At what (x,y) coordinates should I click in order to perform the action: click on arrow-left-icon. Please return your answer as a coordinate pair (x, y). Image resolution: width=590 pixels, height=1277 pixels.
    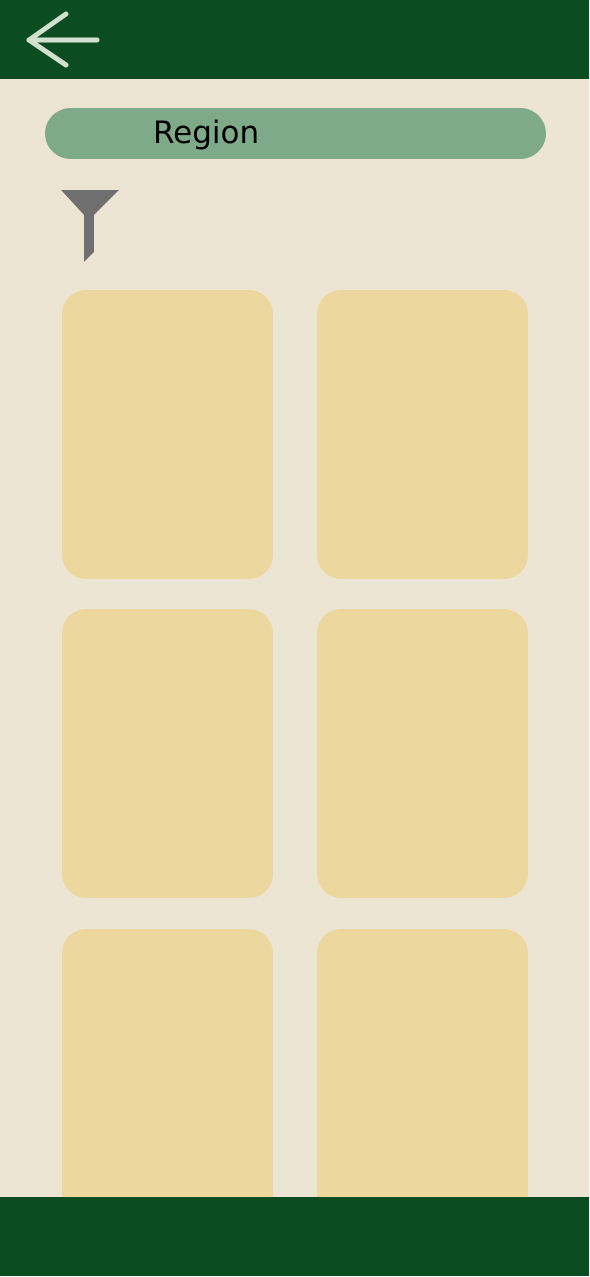
    Looking at the image, I should click on (63, 39).